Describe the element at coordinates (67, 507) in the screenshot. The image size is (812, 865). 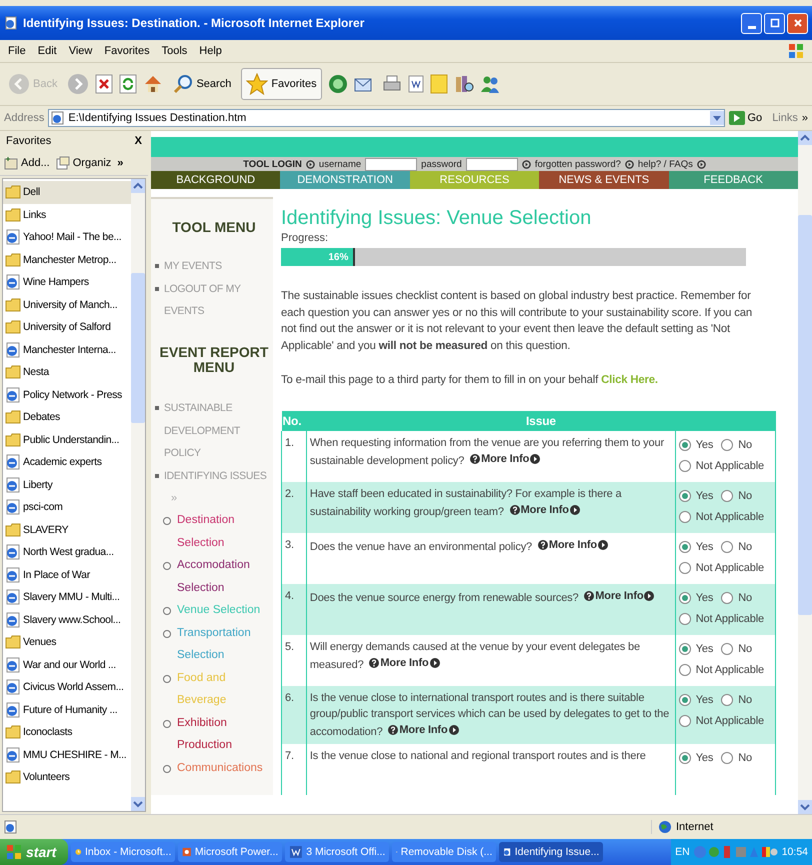
I see `favorite-item: psci-com` at that location.